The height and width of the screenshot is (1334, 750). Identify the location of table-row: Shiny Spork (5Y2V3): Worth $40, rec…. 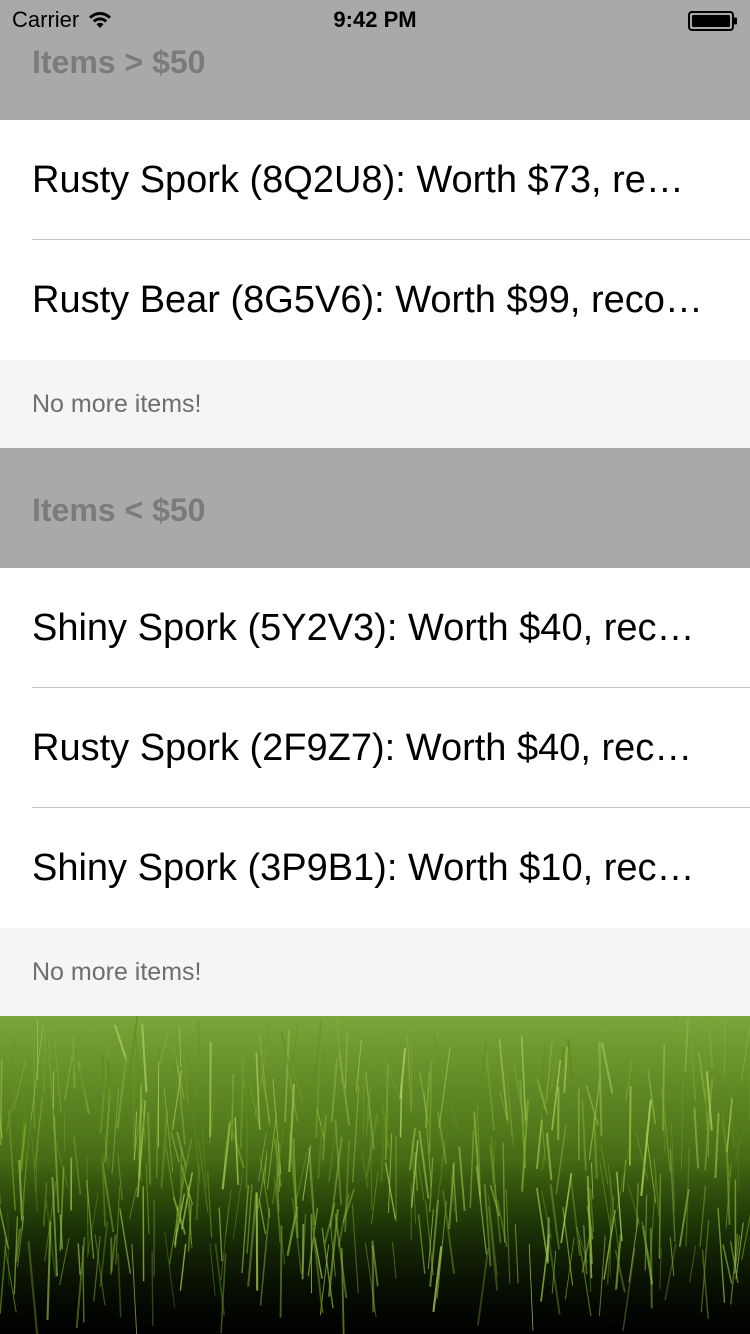
(375, 628).